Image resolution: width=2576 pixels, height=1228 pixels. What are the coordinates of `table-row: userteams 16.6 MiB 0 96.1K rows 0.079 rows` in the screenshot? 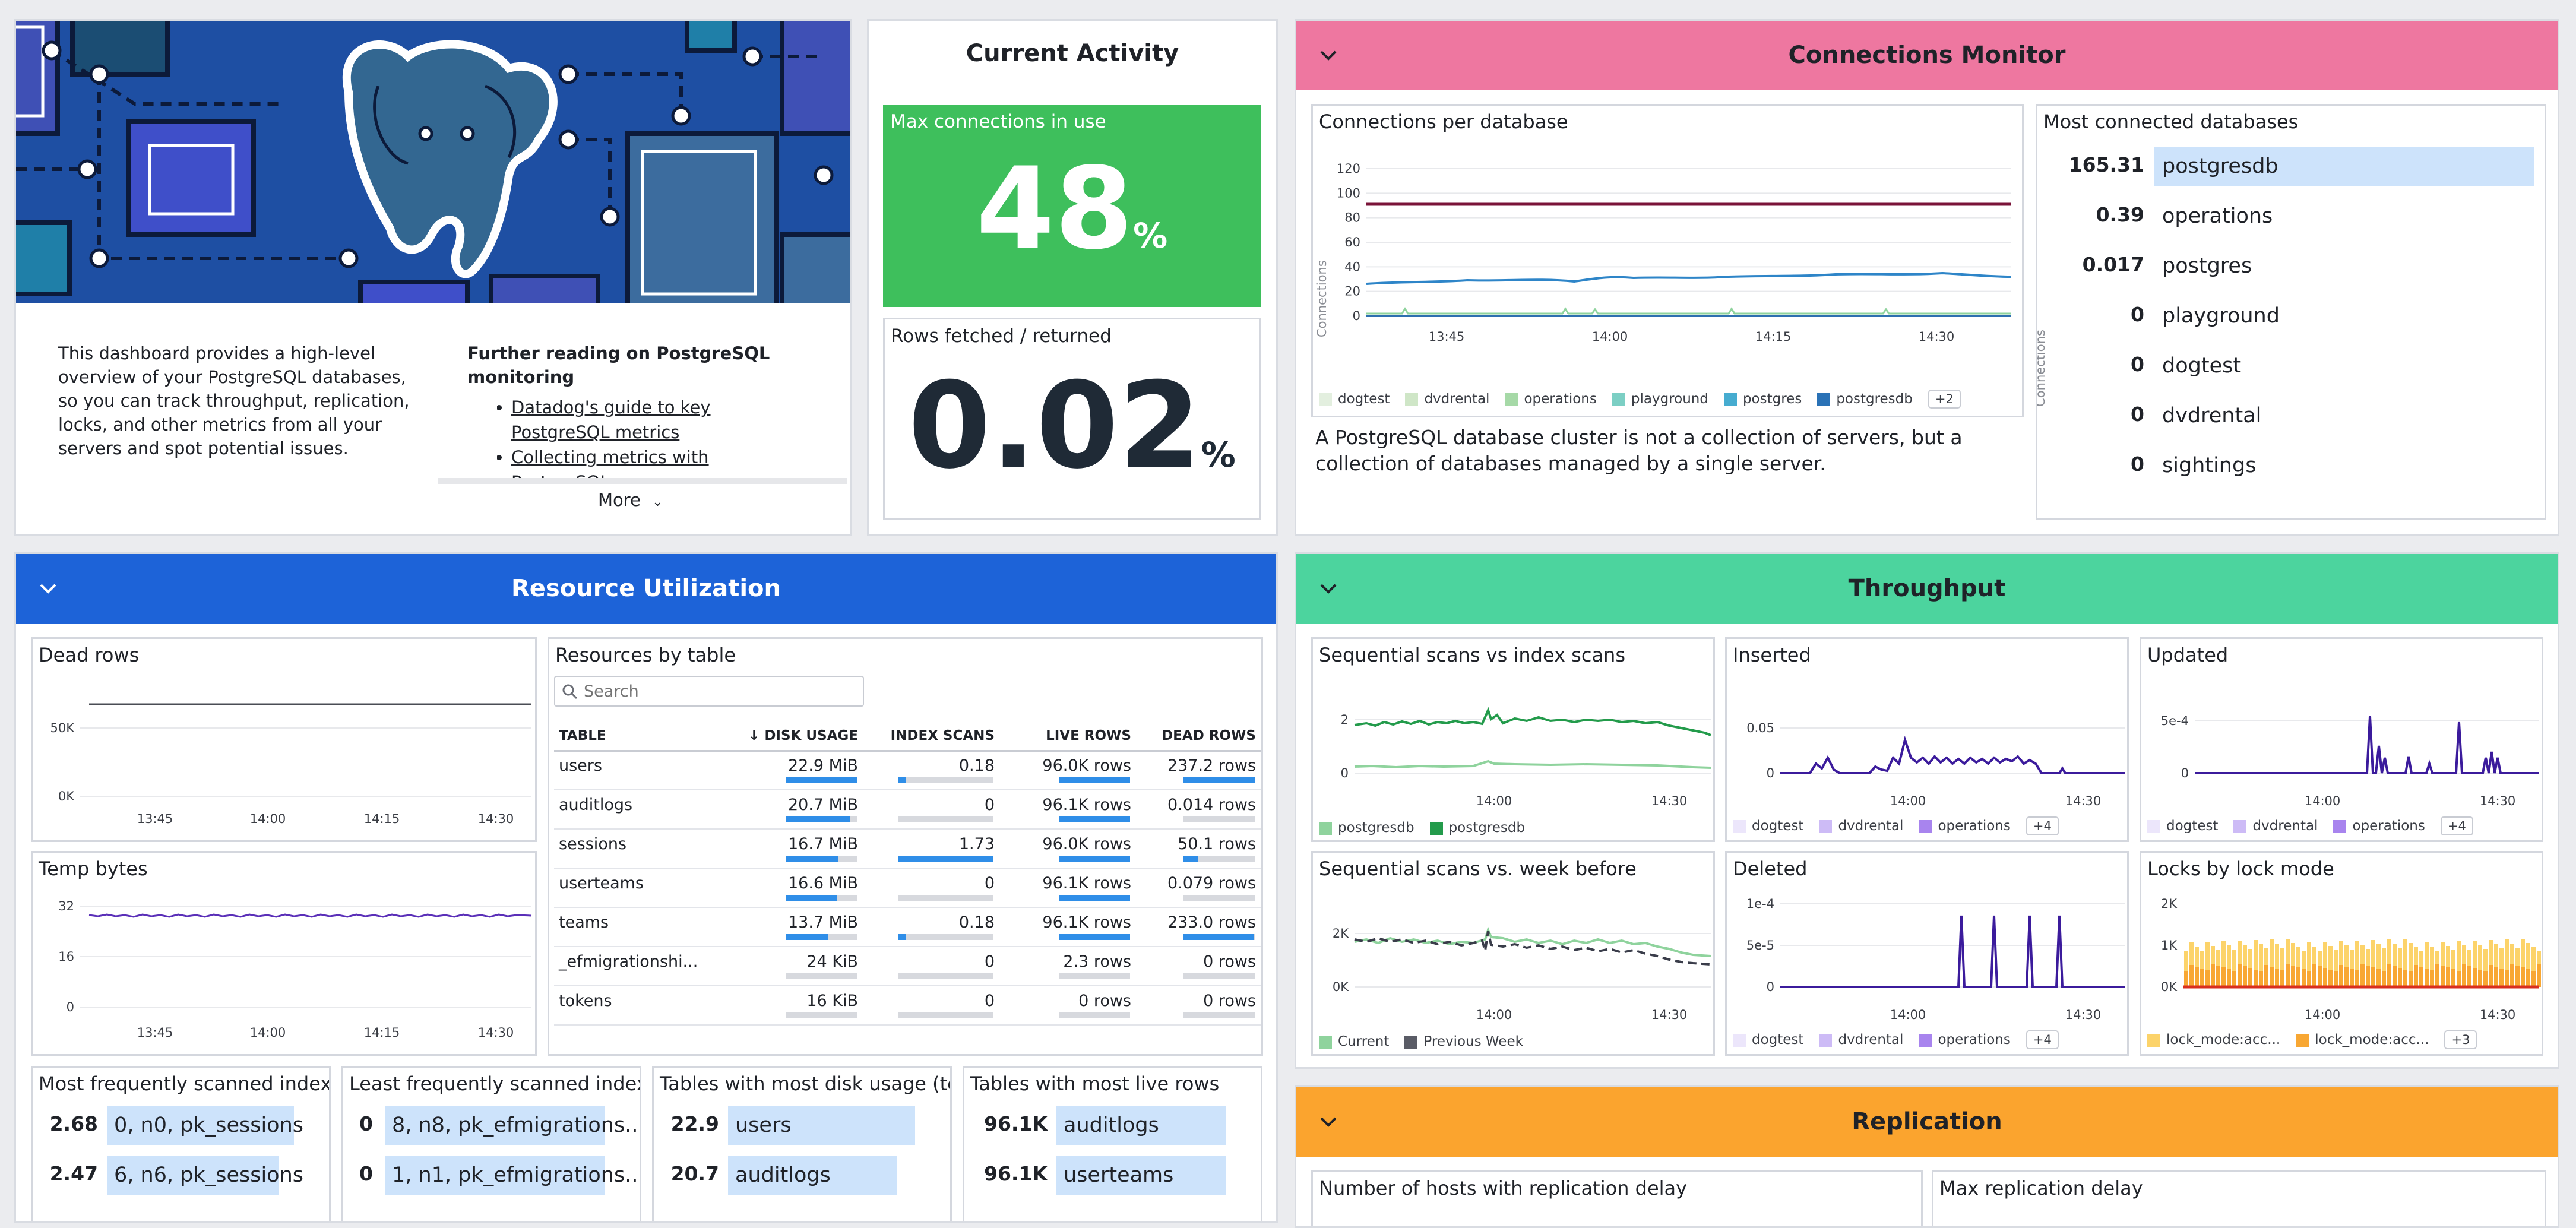 It's located at (907, 888).